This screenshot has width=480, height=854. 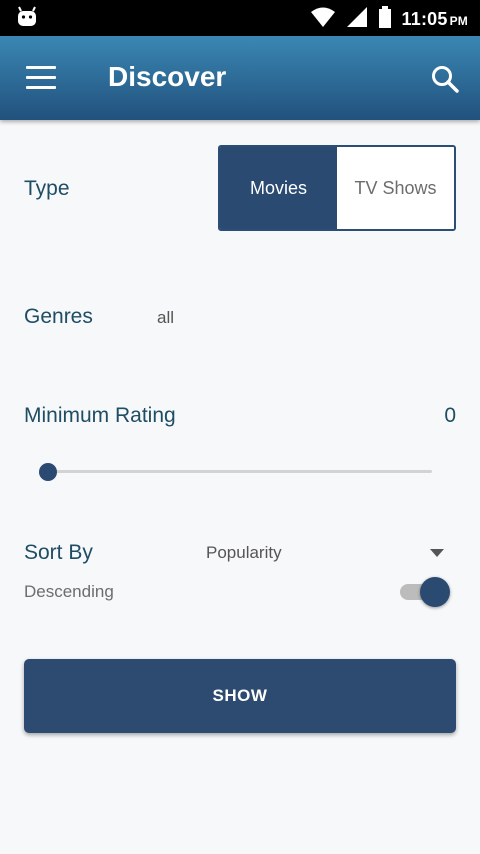 I want to click on minimum-rating-label: Minimum Rating, so click(x=100, y=415).